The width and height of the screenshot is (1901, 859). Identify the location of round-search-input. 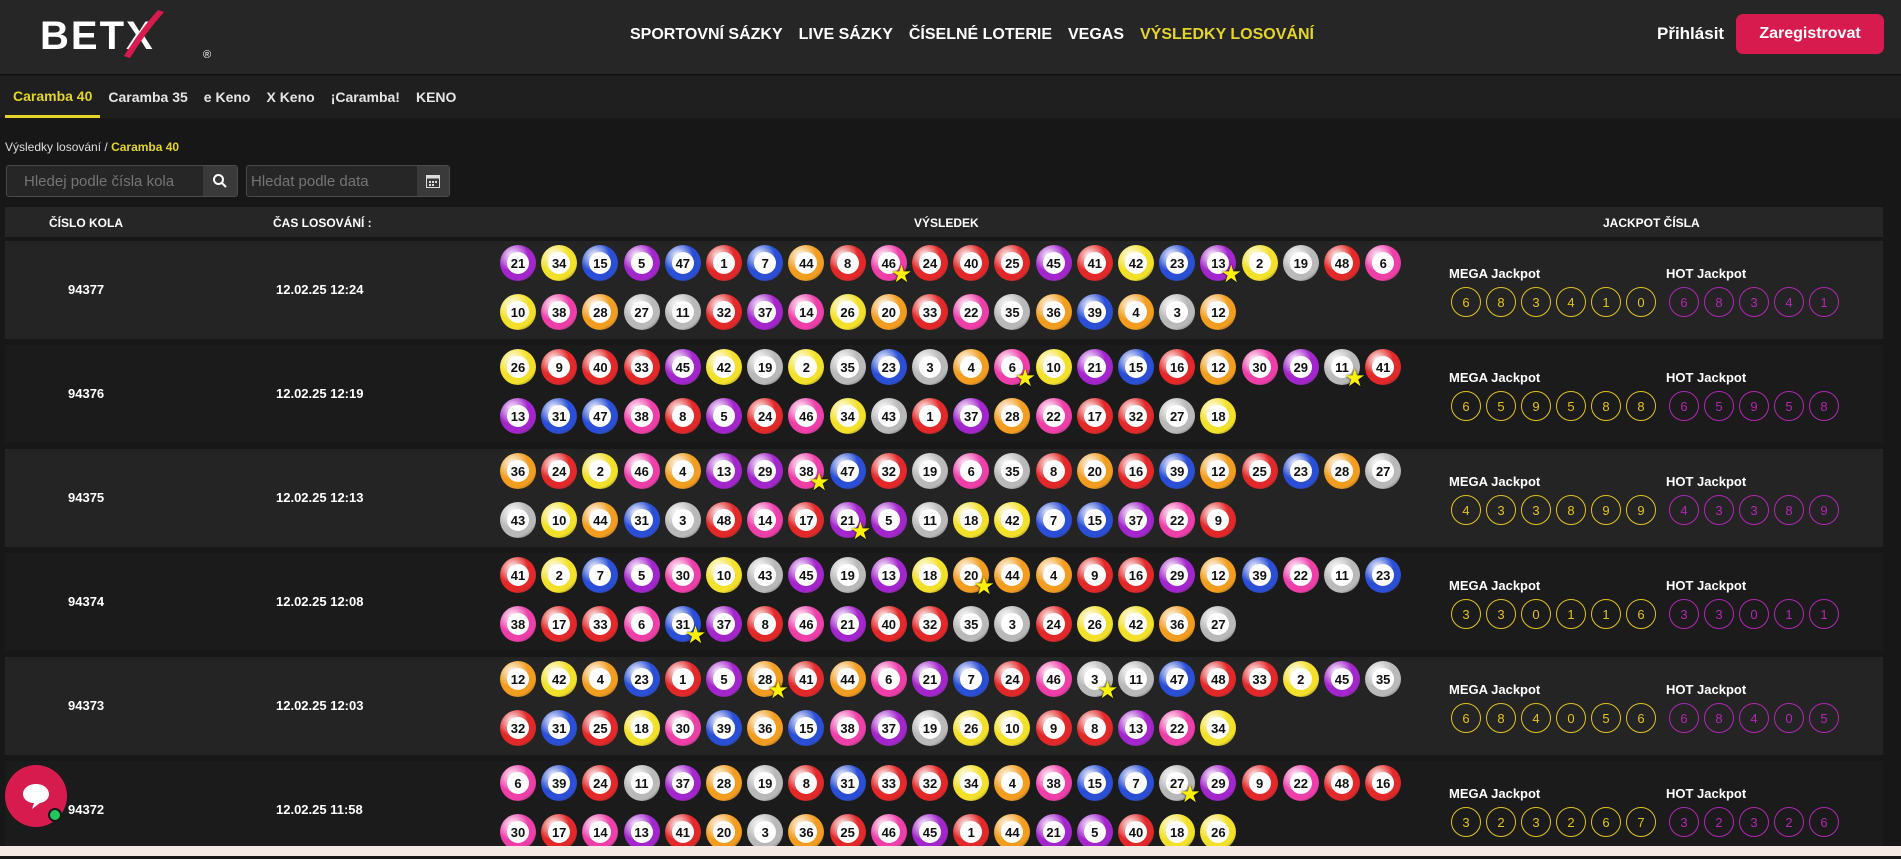
(104, 181).